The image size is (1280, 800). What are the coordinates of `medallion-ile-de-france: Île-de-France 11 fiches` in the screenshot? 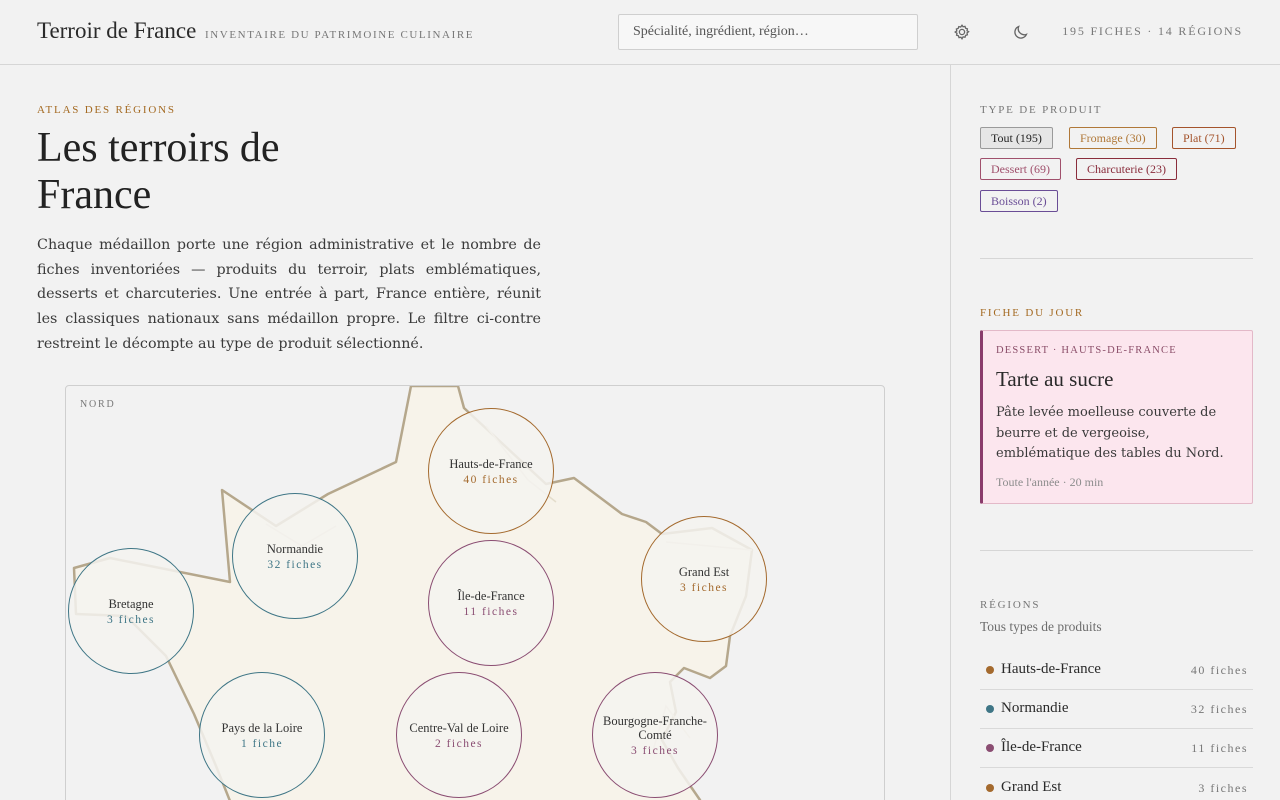 It's located at (491, 603).